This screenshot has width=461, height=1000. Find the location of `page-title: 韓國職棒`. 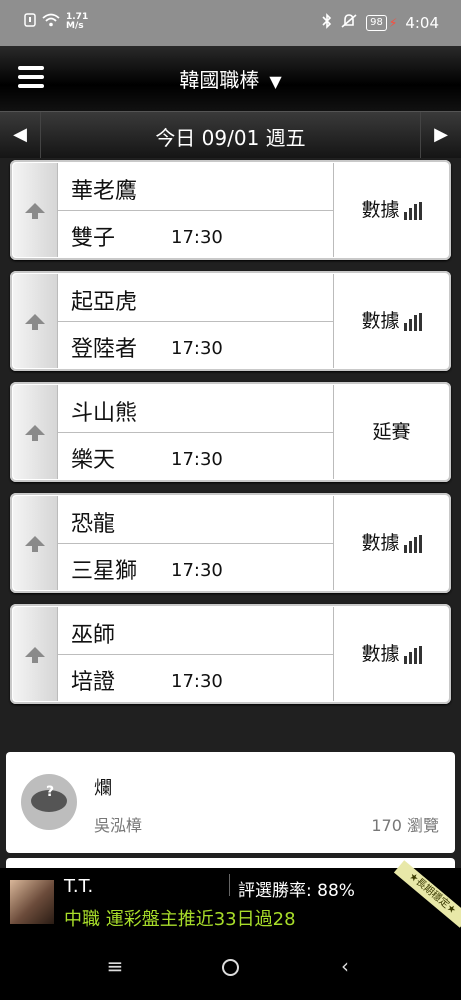

page-title: 韓國職棒 is located at coordinates (219, 80).